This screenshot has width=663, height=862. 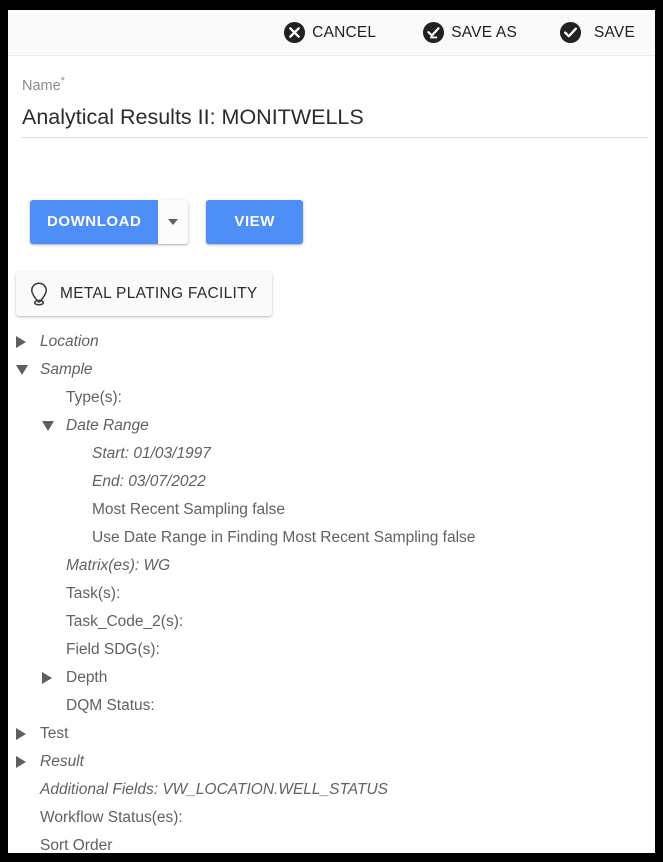 I want to click on tree-node: DQM Status:, so click(x=335, y=706).